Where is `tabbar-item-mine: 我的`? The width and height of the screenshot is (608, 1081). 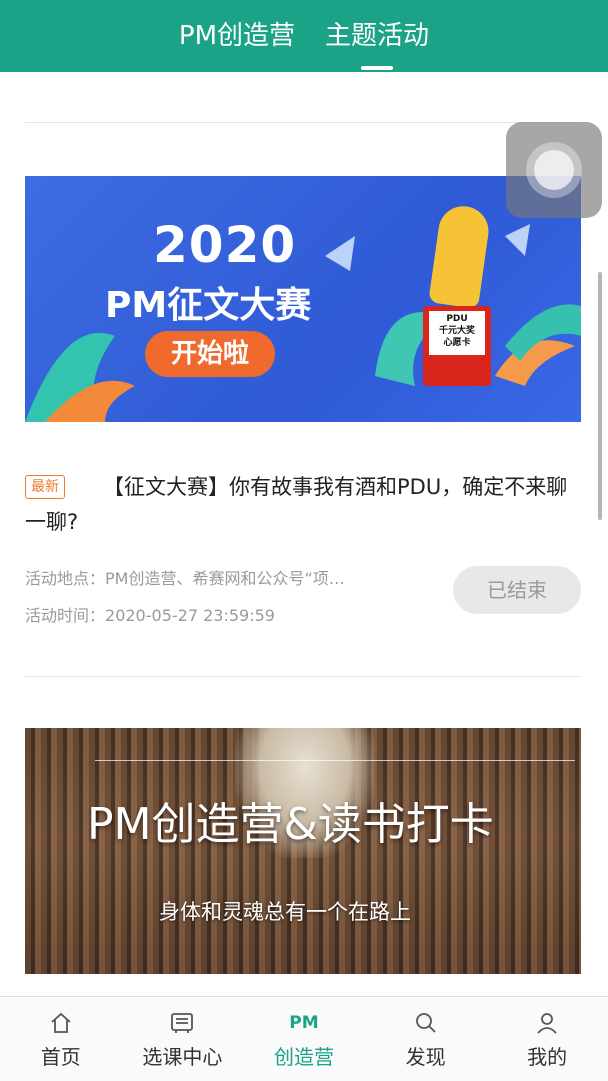 tabbar-item-mine: 我的 is located at coordinates (547, 1039).